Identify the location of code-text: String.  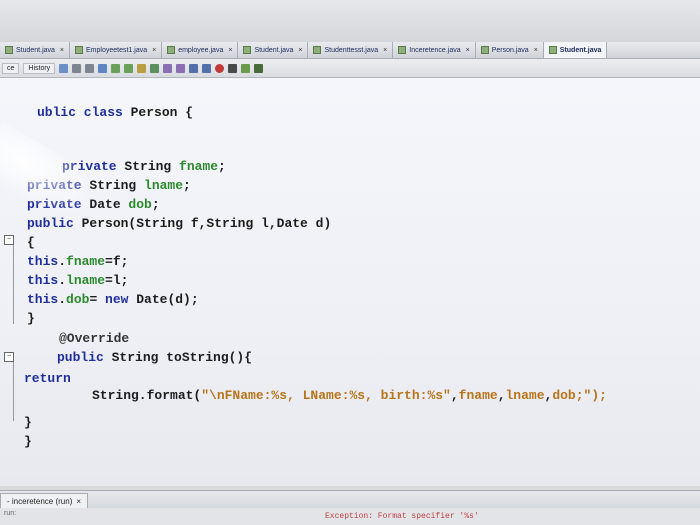
(148, 166).